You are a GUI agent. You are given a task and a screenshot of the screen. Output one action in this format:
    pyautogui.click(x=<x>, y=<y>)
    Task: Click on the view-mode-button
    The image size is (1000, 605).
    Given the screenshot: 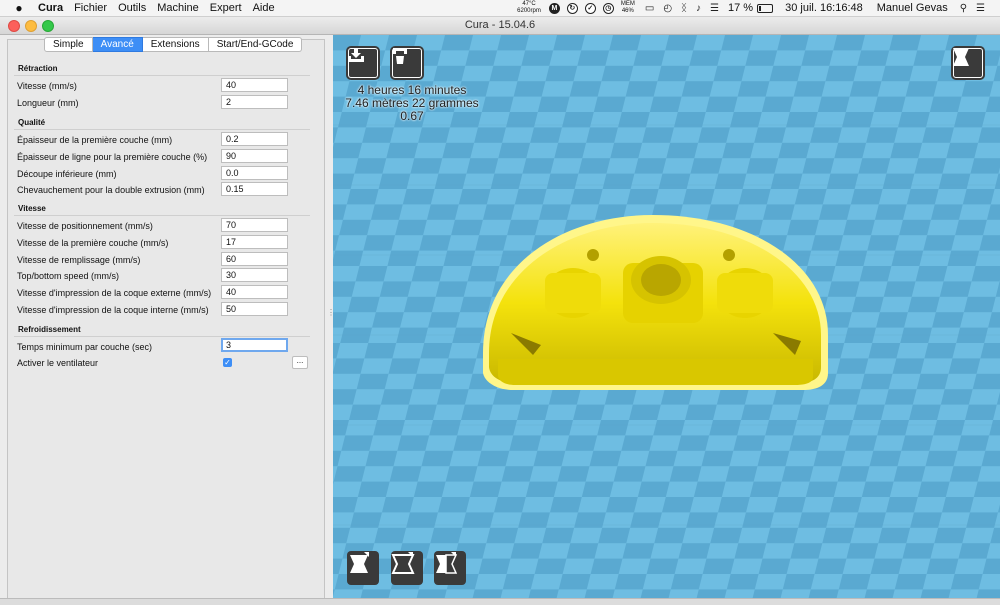 What is the action you would take?
    pyautogui.click(x=968, y=63)
    